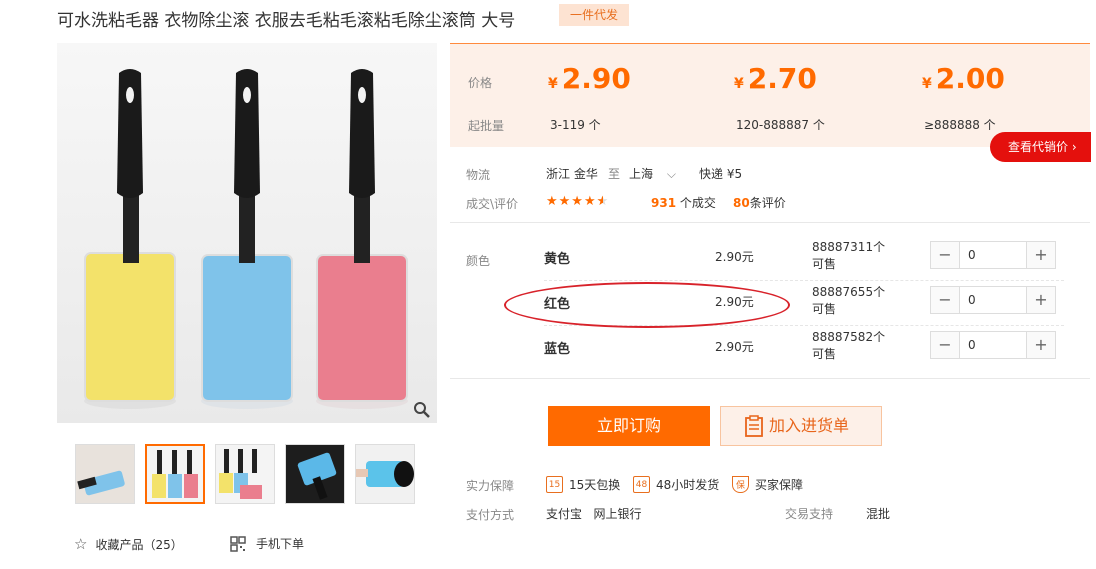  Describe the element at coordinates (280, 544) in the screenshot. I see `mobile-order-label: 手机下单` at that location.